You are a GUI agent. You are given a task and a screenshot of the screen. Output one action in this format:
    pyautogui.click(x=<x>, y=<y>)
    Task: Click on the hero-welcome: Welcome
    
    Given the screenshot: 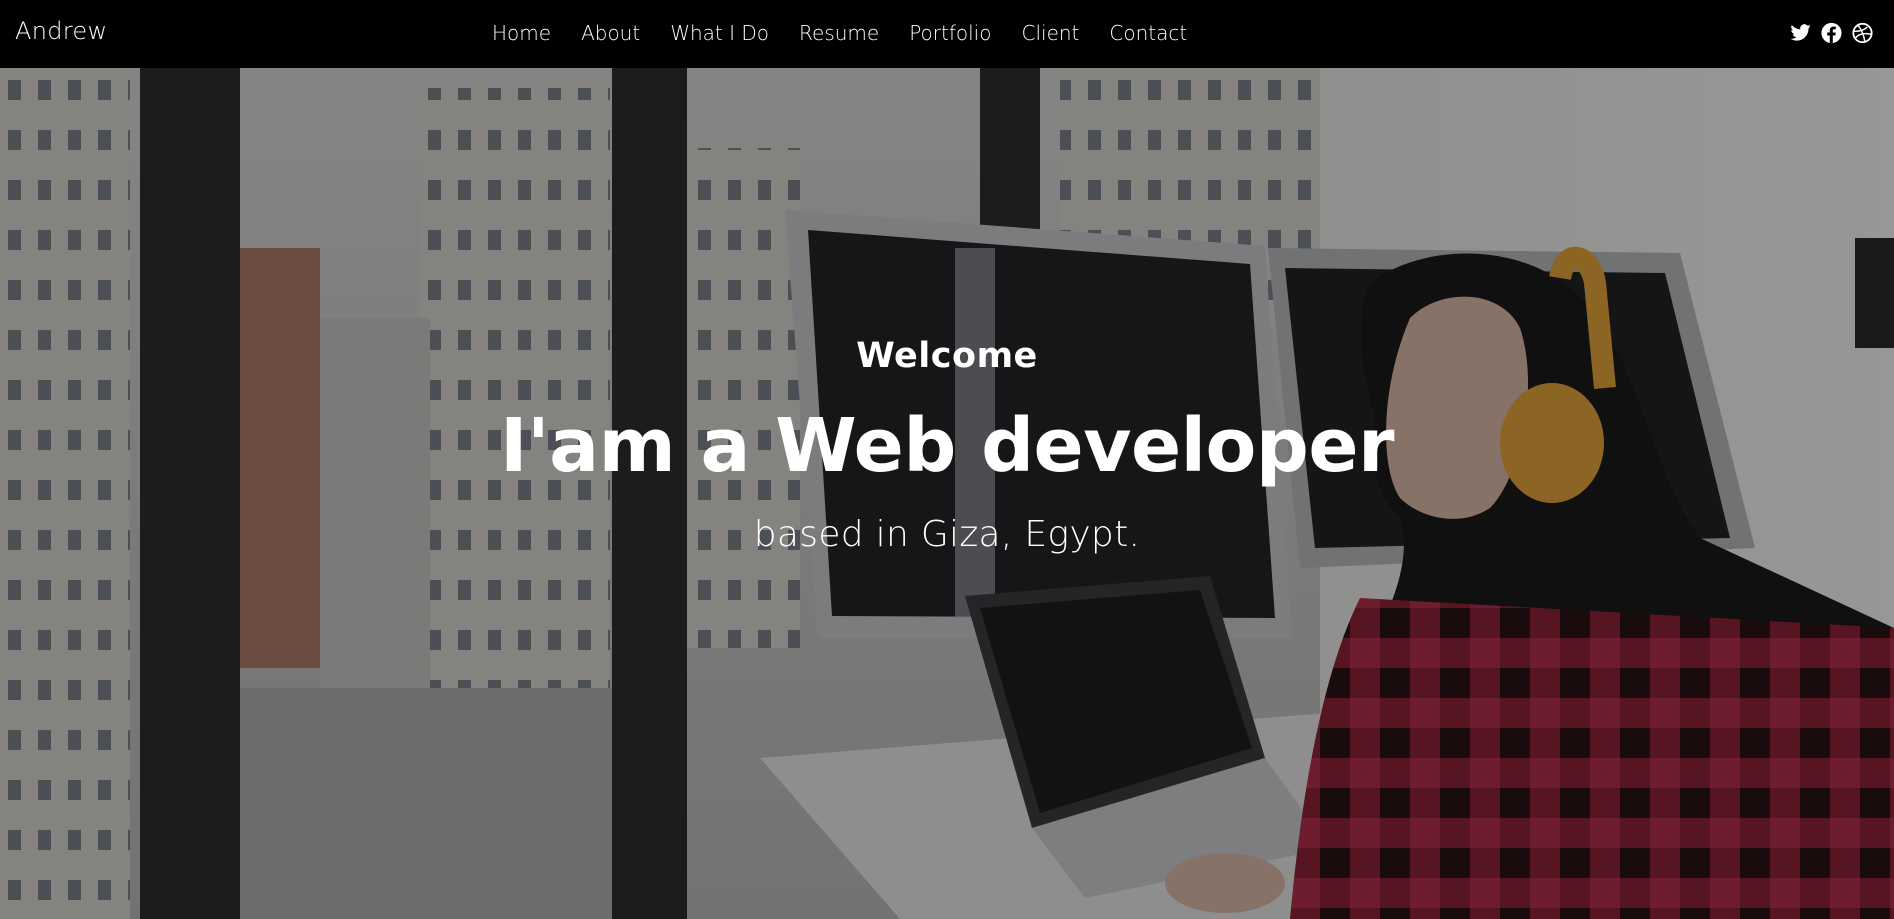 What is the action you would take?
    pyautogui.click(x=947, y=356)
    